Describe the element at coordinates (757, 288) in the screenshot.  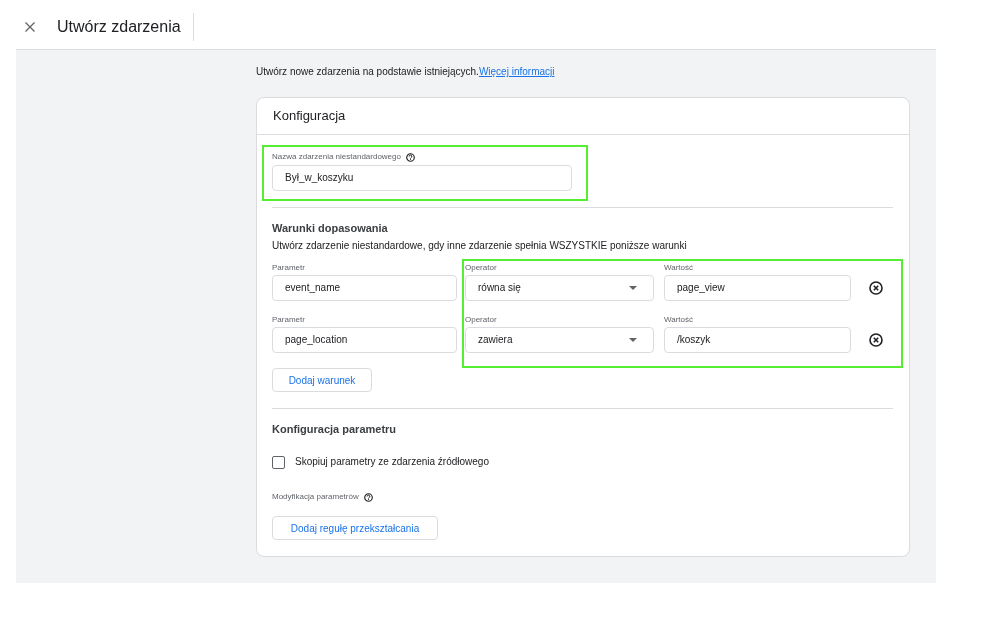
I see `text-field: page_view` at that location.